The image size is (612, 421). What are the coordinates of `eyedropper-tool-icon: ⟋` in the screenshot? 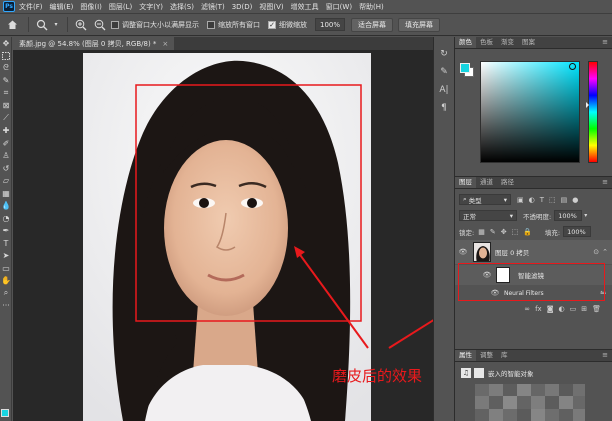 It's located at (6, 118).